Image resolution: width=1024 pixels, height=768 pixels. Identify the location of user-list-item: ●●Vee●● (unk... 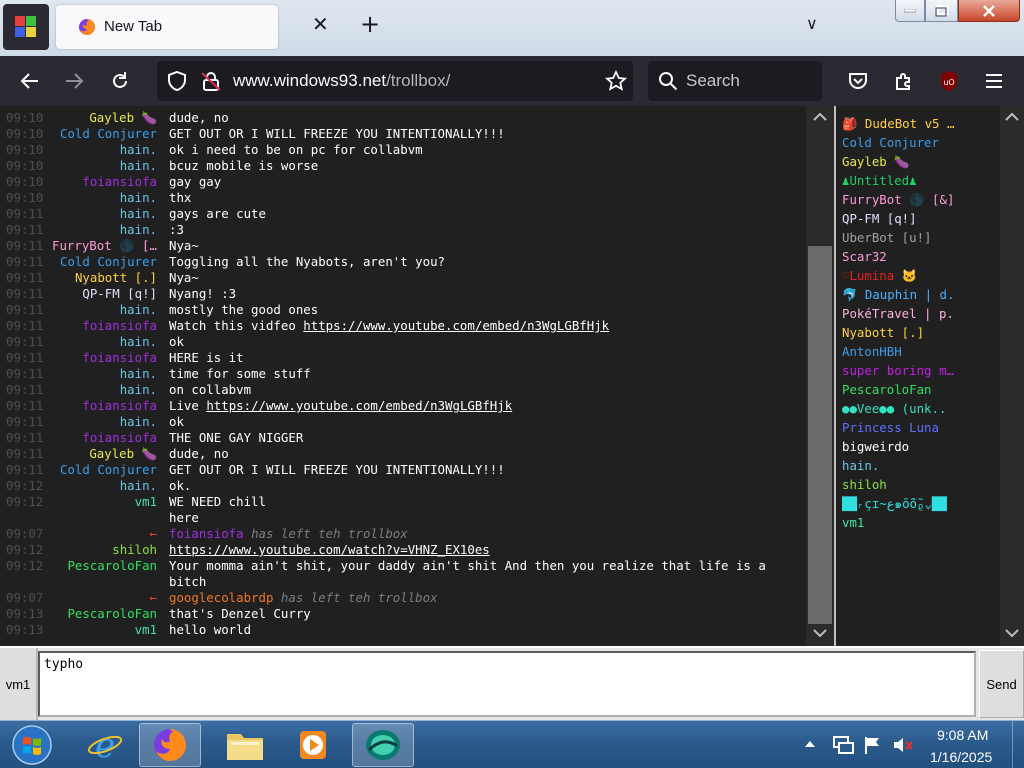
(901, 408).